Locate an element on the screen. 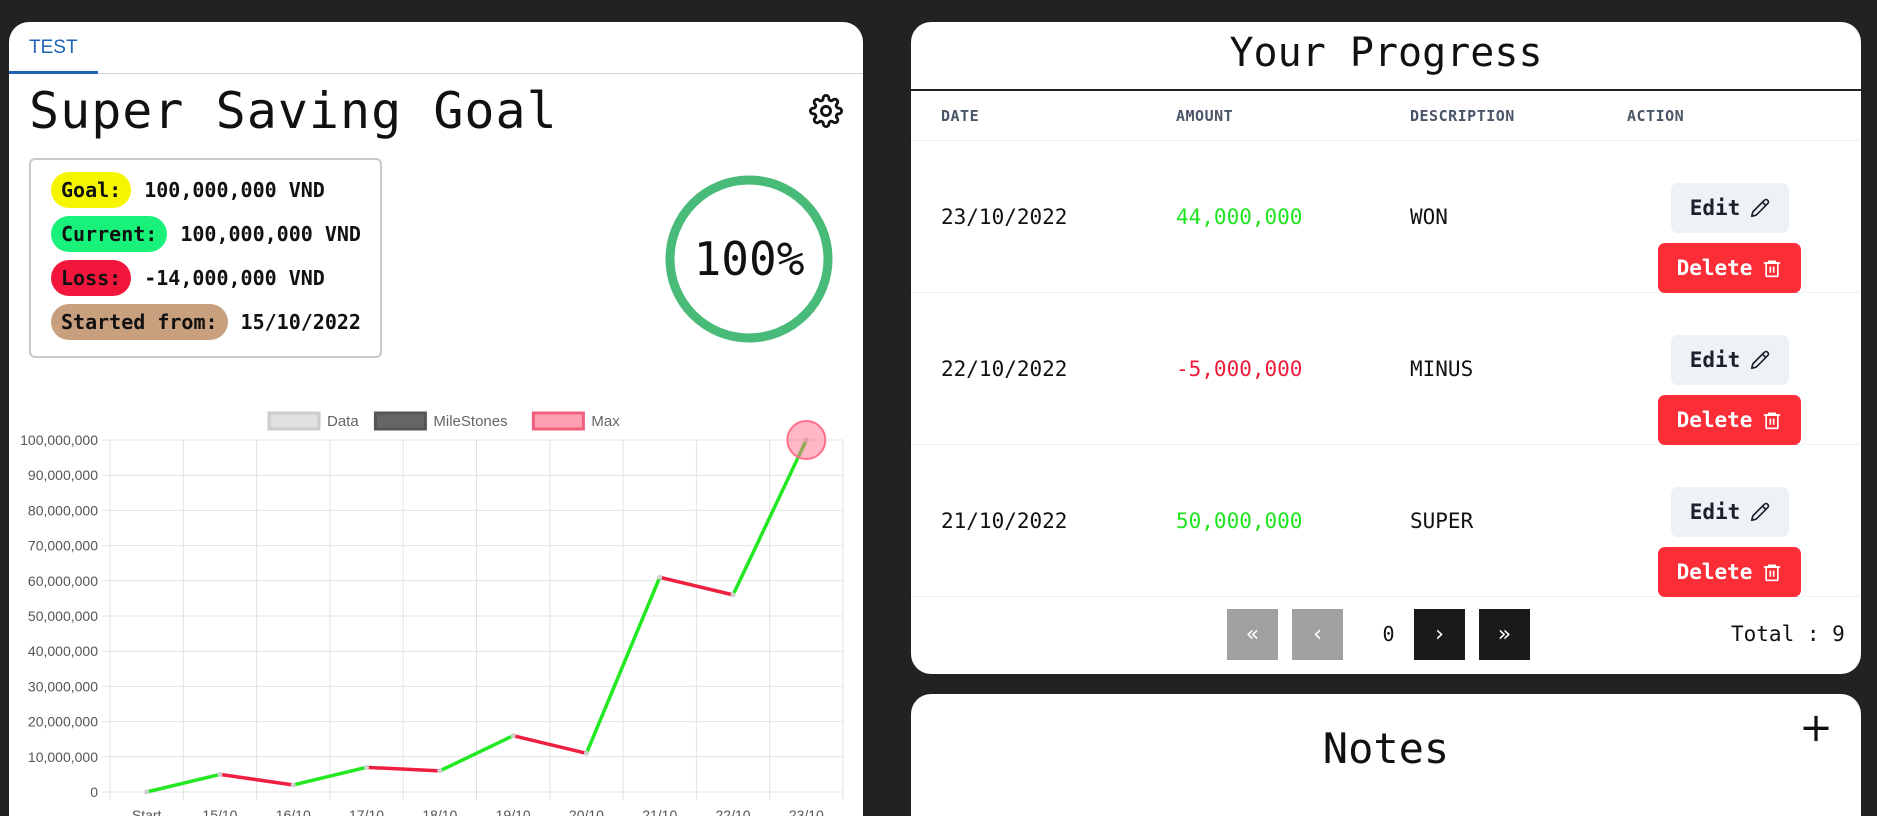 This screenshot has height=816, width=1877. y-tick-label: 70,000,000 is located at coordinates (63, 546).